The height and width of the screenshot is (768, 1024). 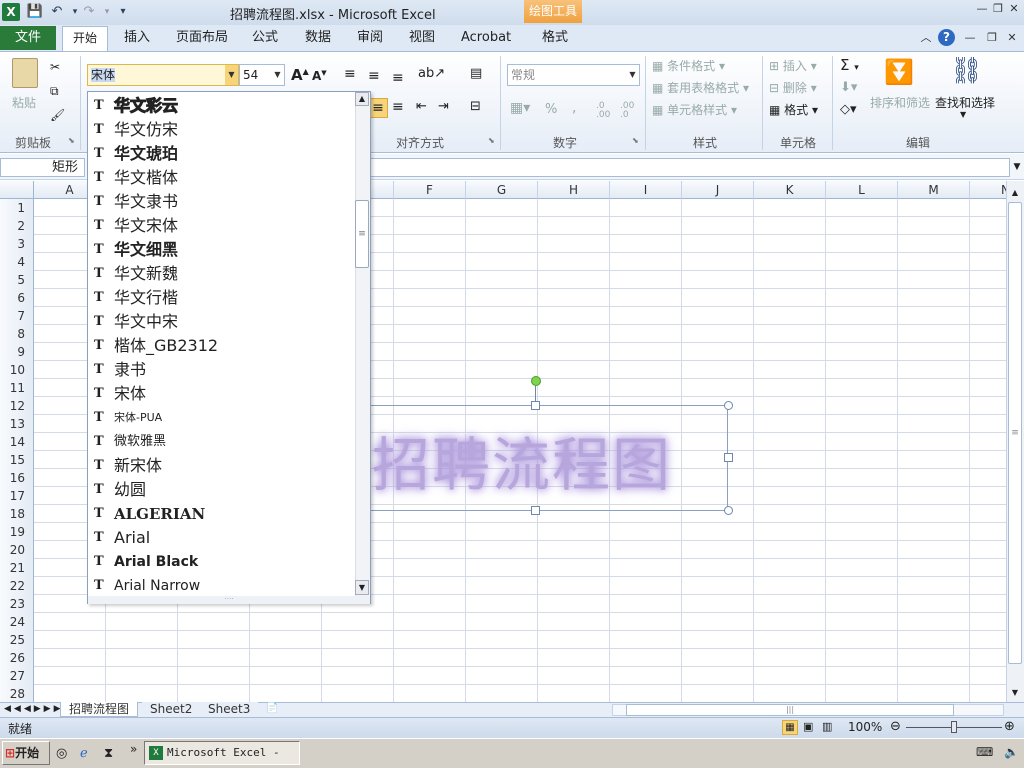 I want to click on decrease-indent-icon: ⇤, so click(x=421, y=106).